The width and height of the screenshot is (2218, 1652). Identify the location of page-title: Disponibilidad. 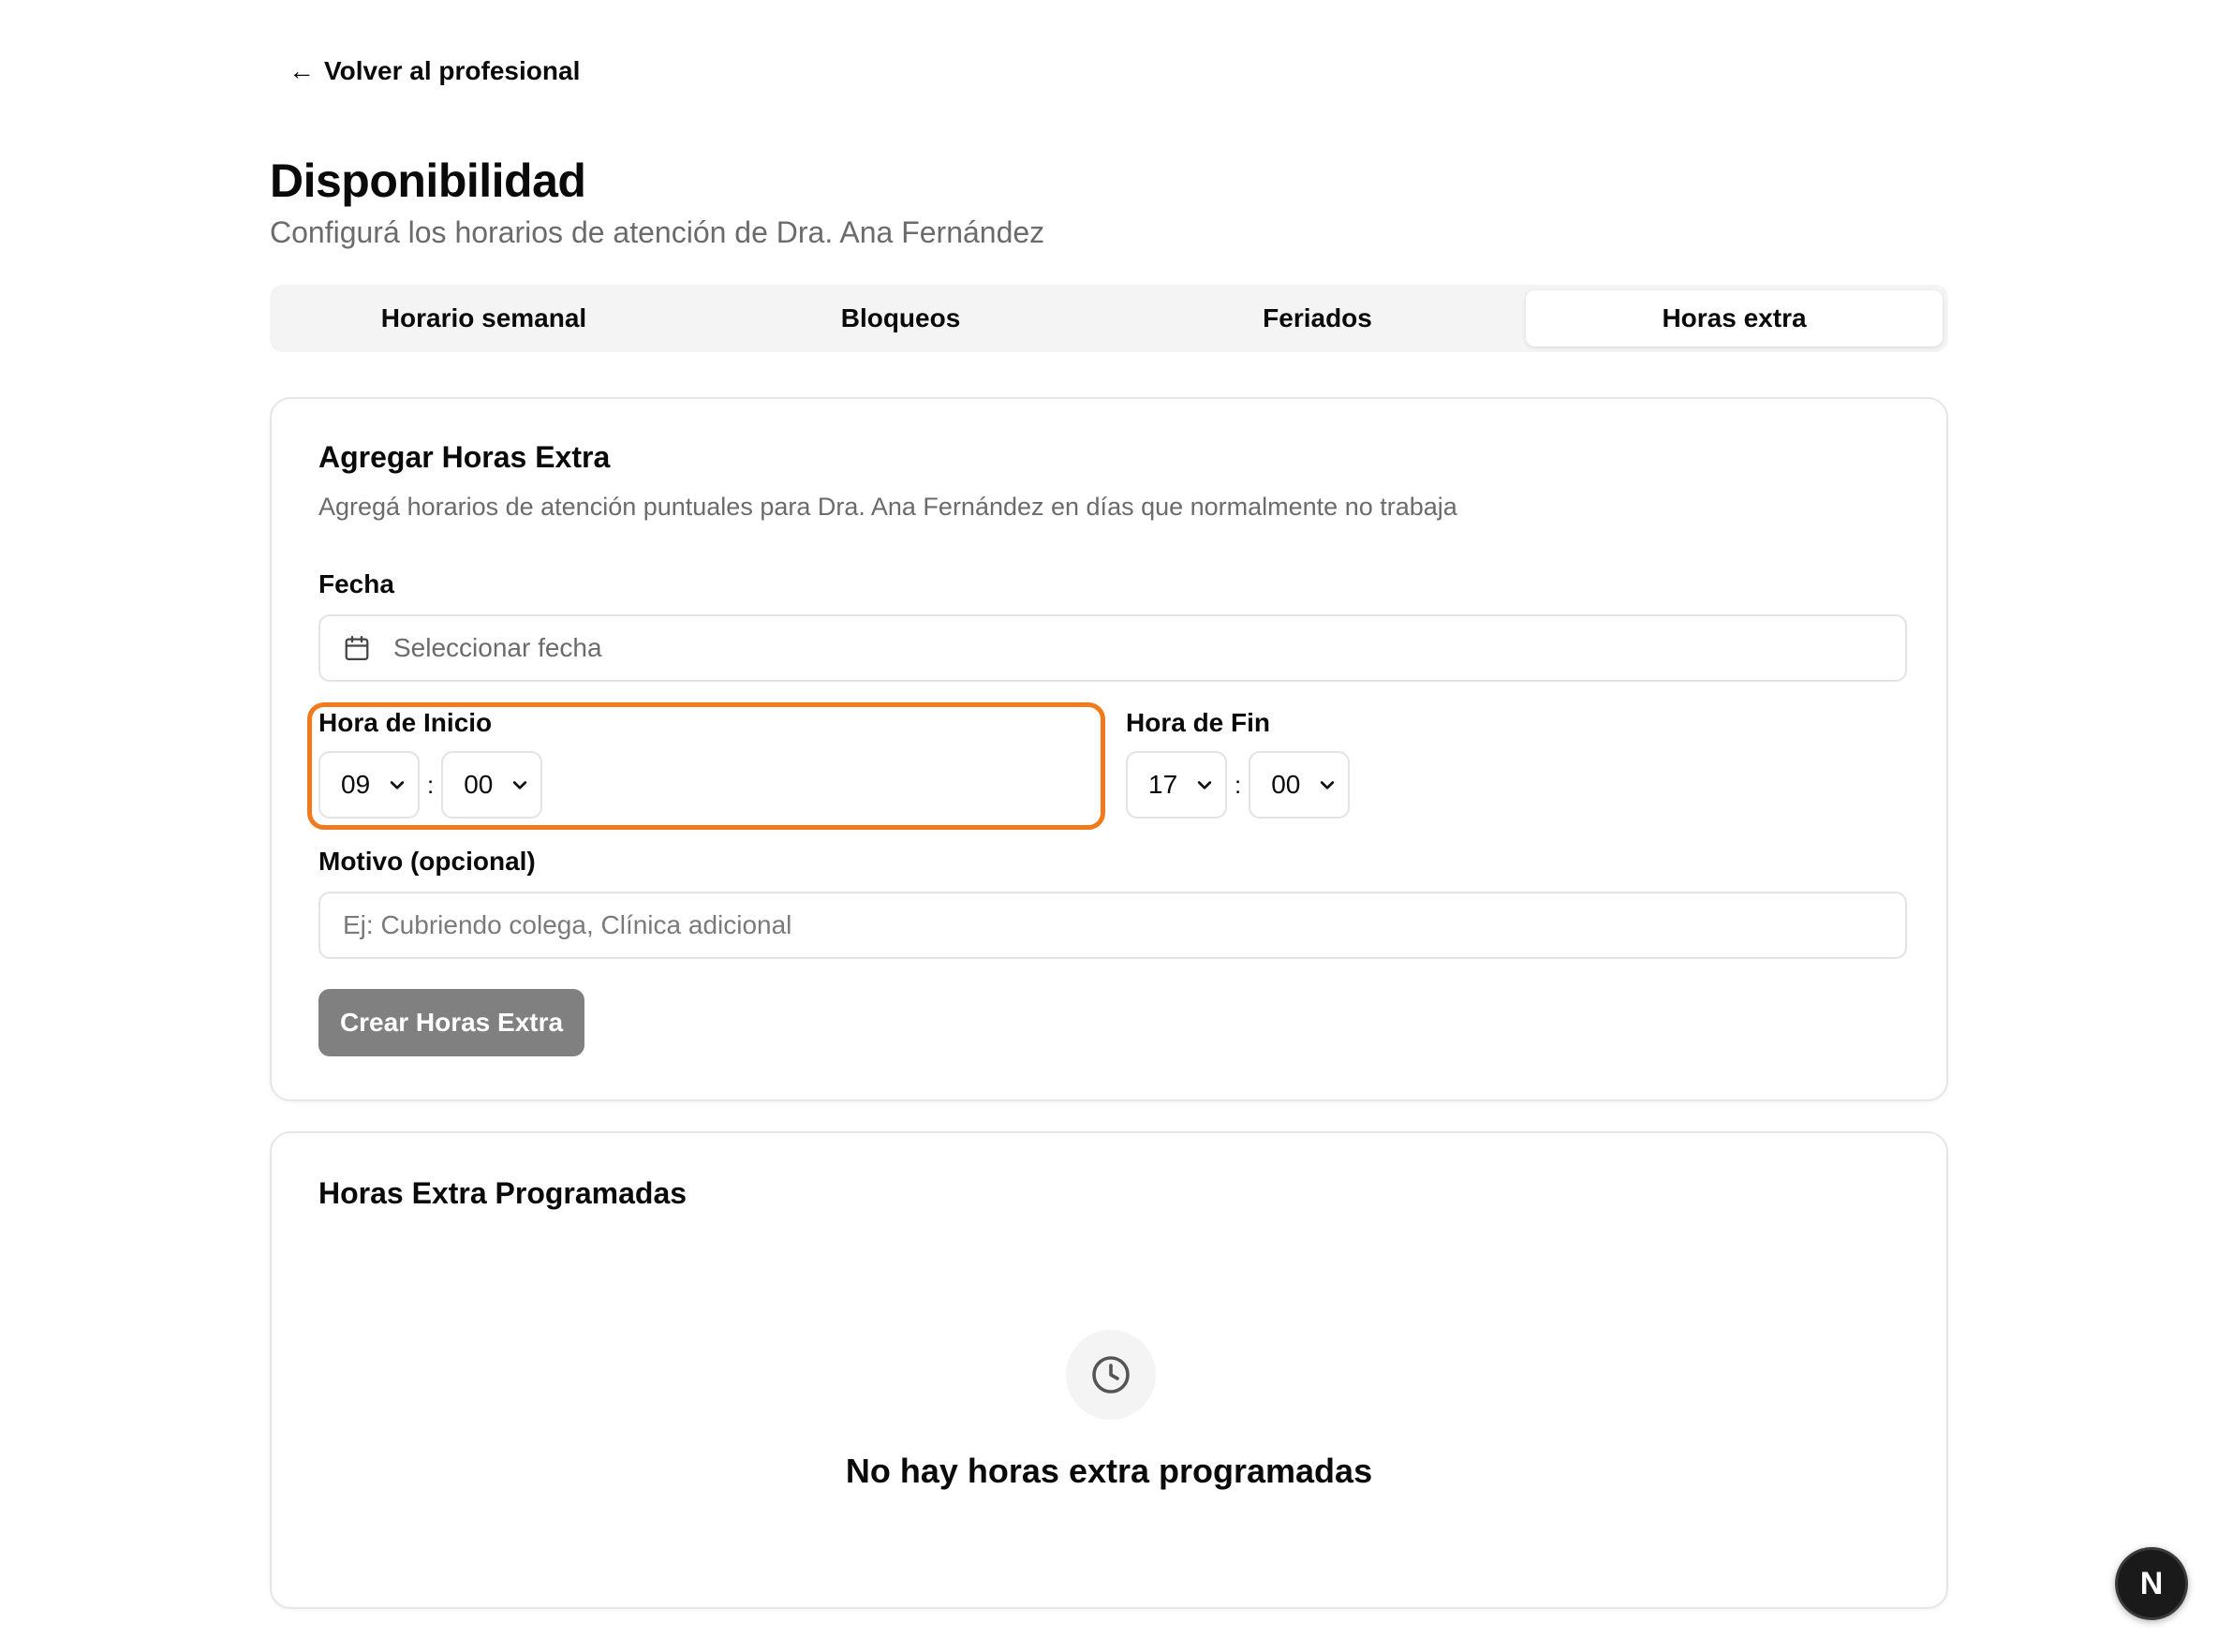
(428, 181).